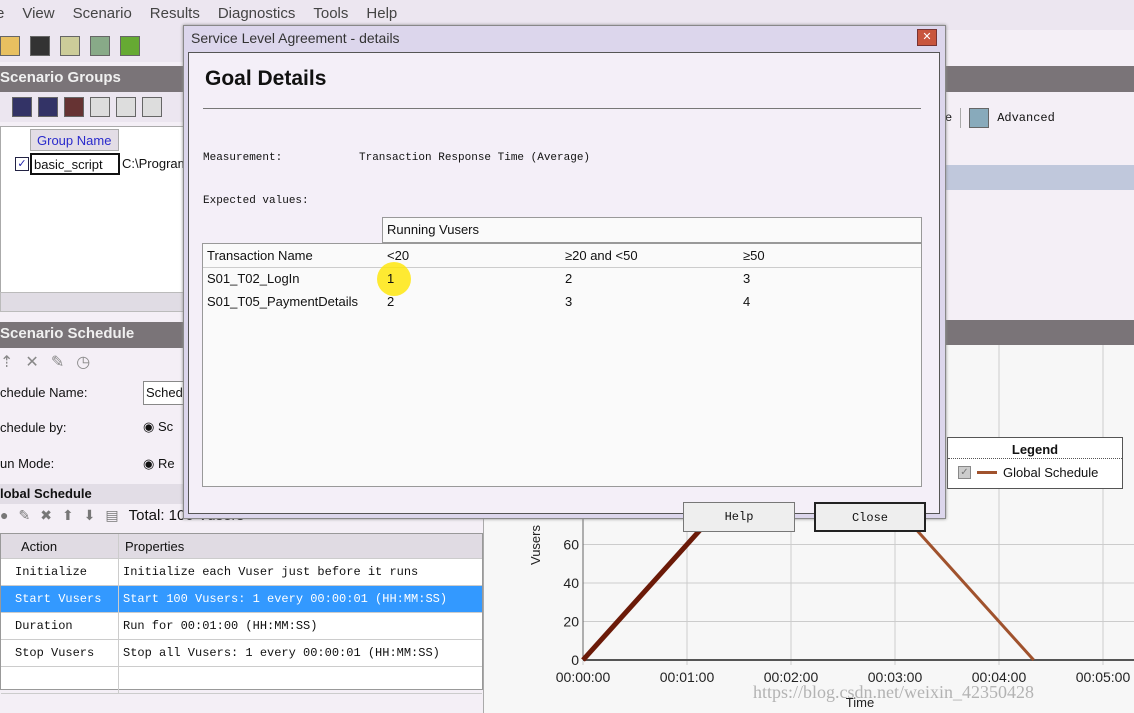  I want to click on table-header: Transaction Name <20 ≥20 and <50 ≥50, so click(562, 255).